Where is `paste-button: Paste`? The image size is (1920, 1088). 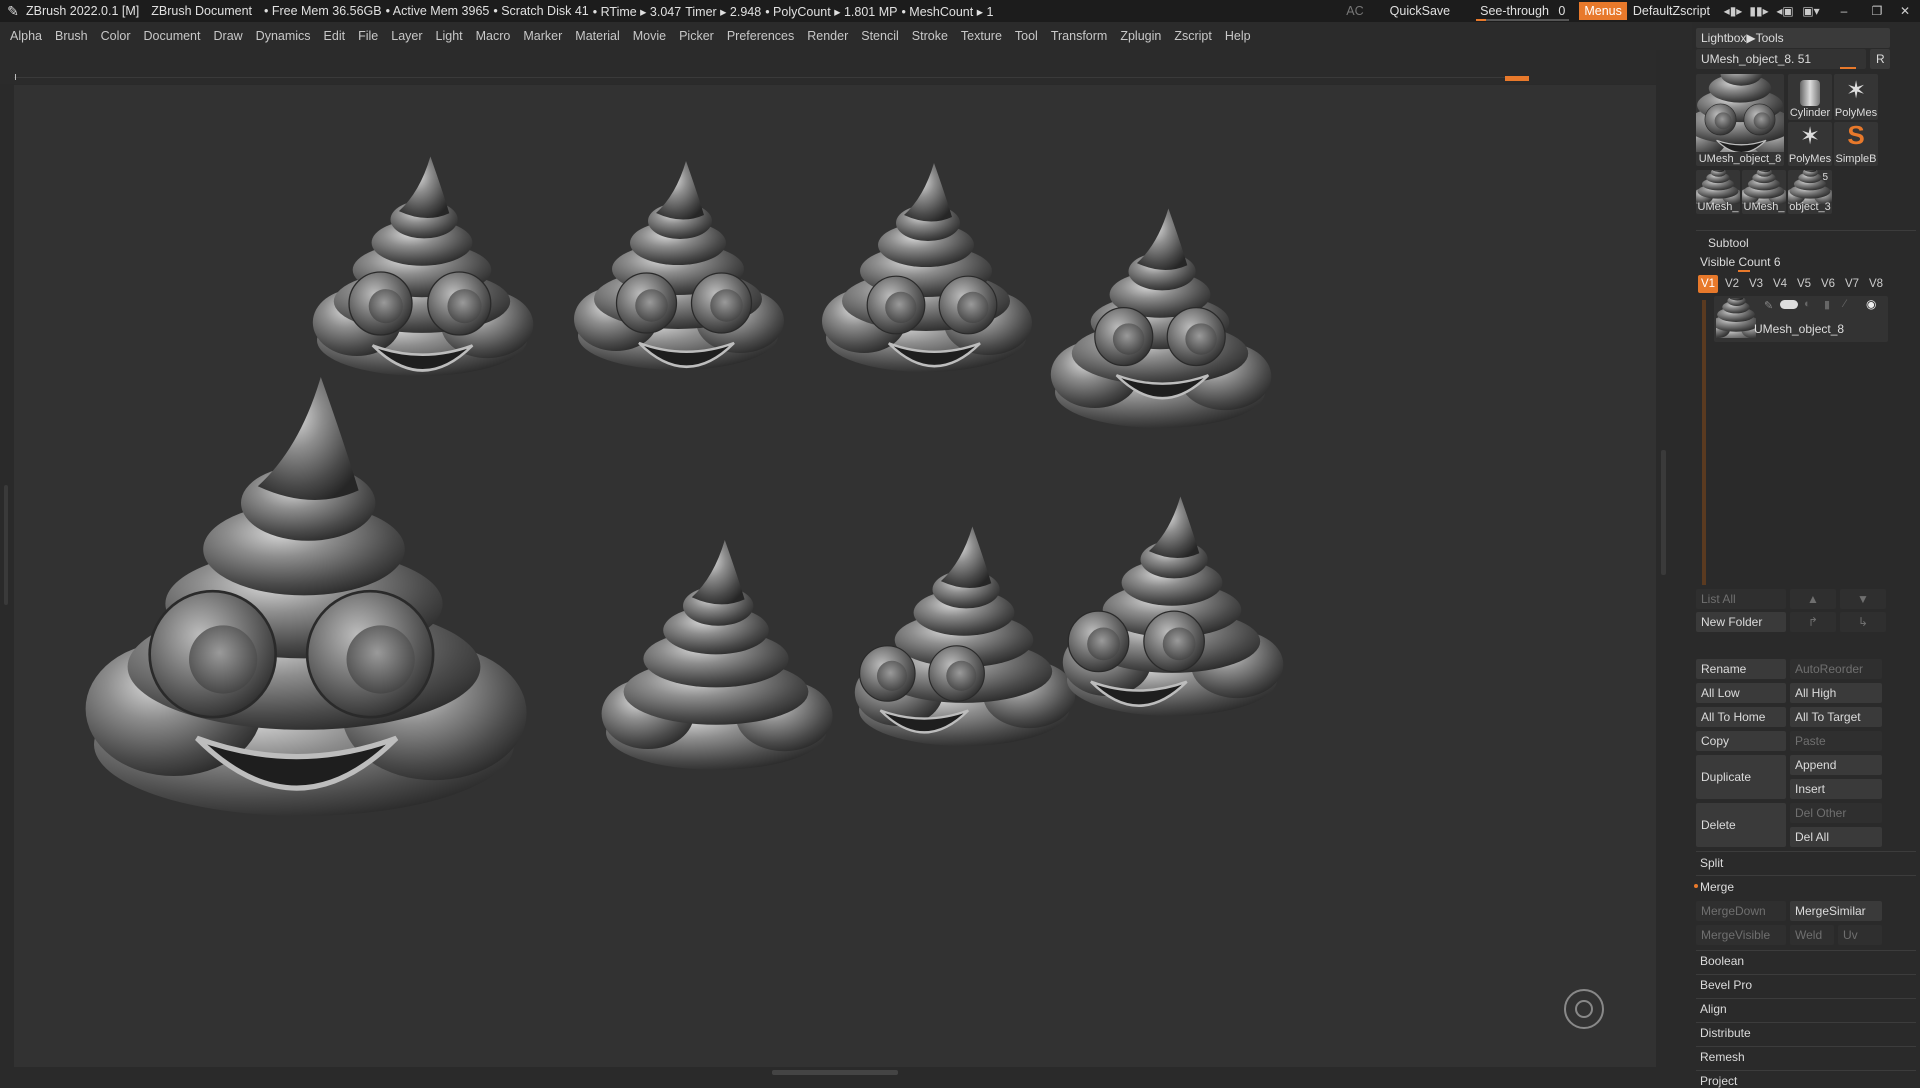 paste-button: Paste is located at coordinates (1836, 741).